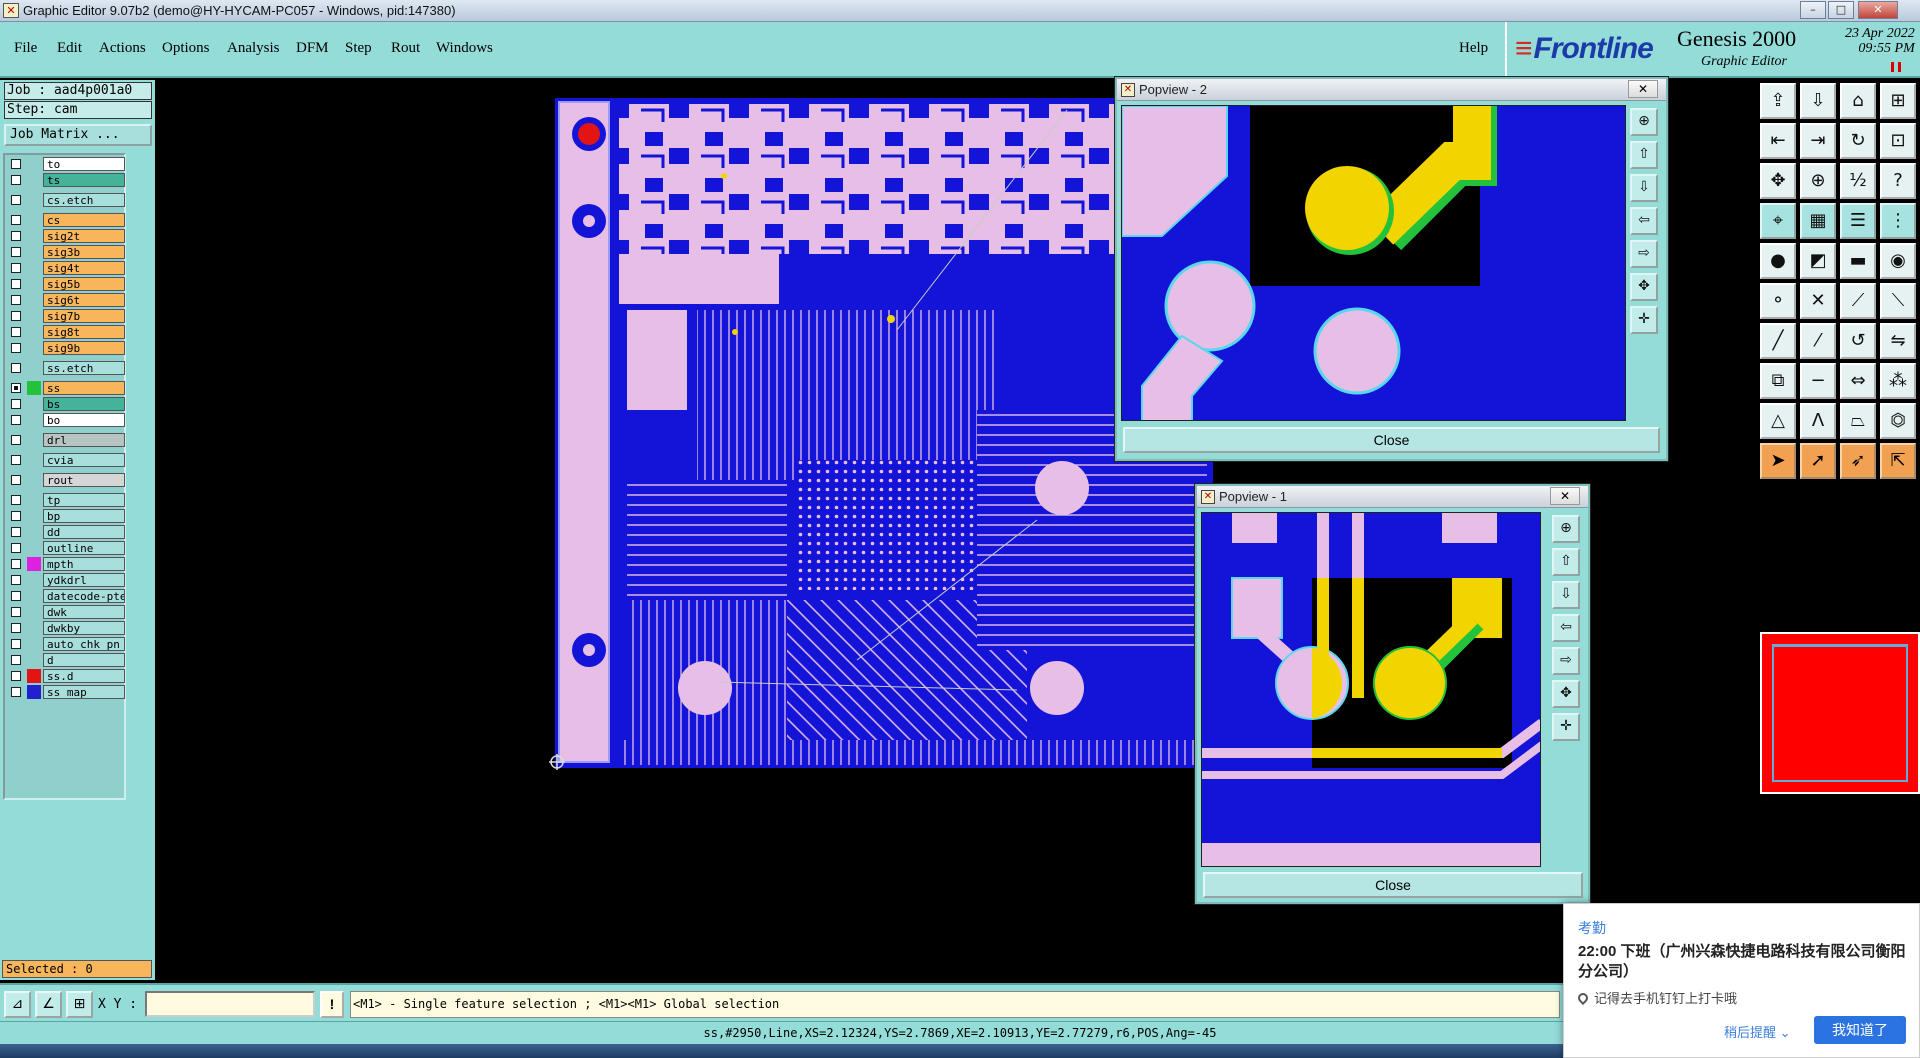 The width and height of the screenshot is (1920, 1058). Describe the element at coordinates (230, 1004) in the screenshot. I see `xy-input` at that location.